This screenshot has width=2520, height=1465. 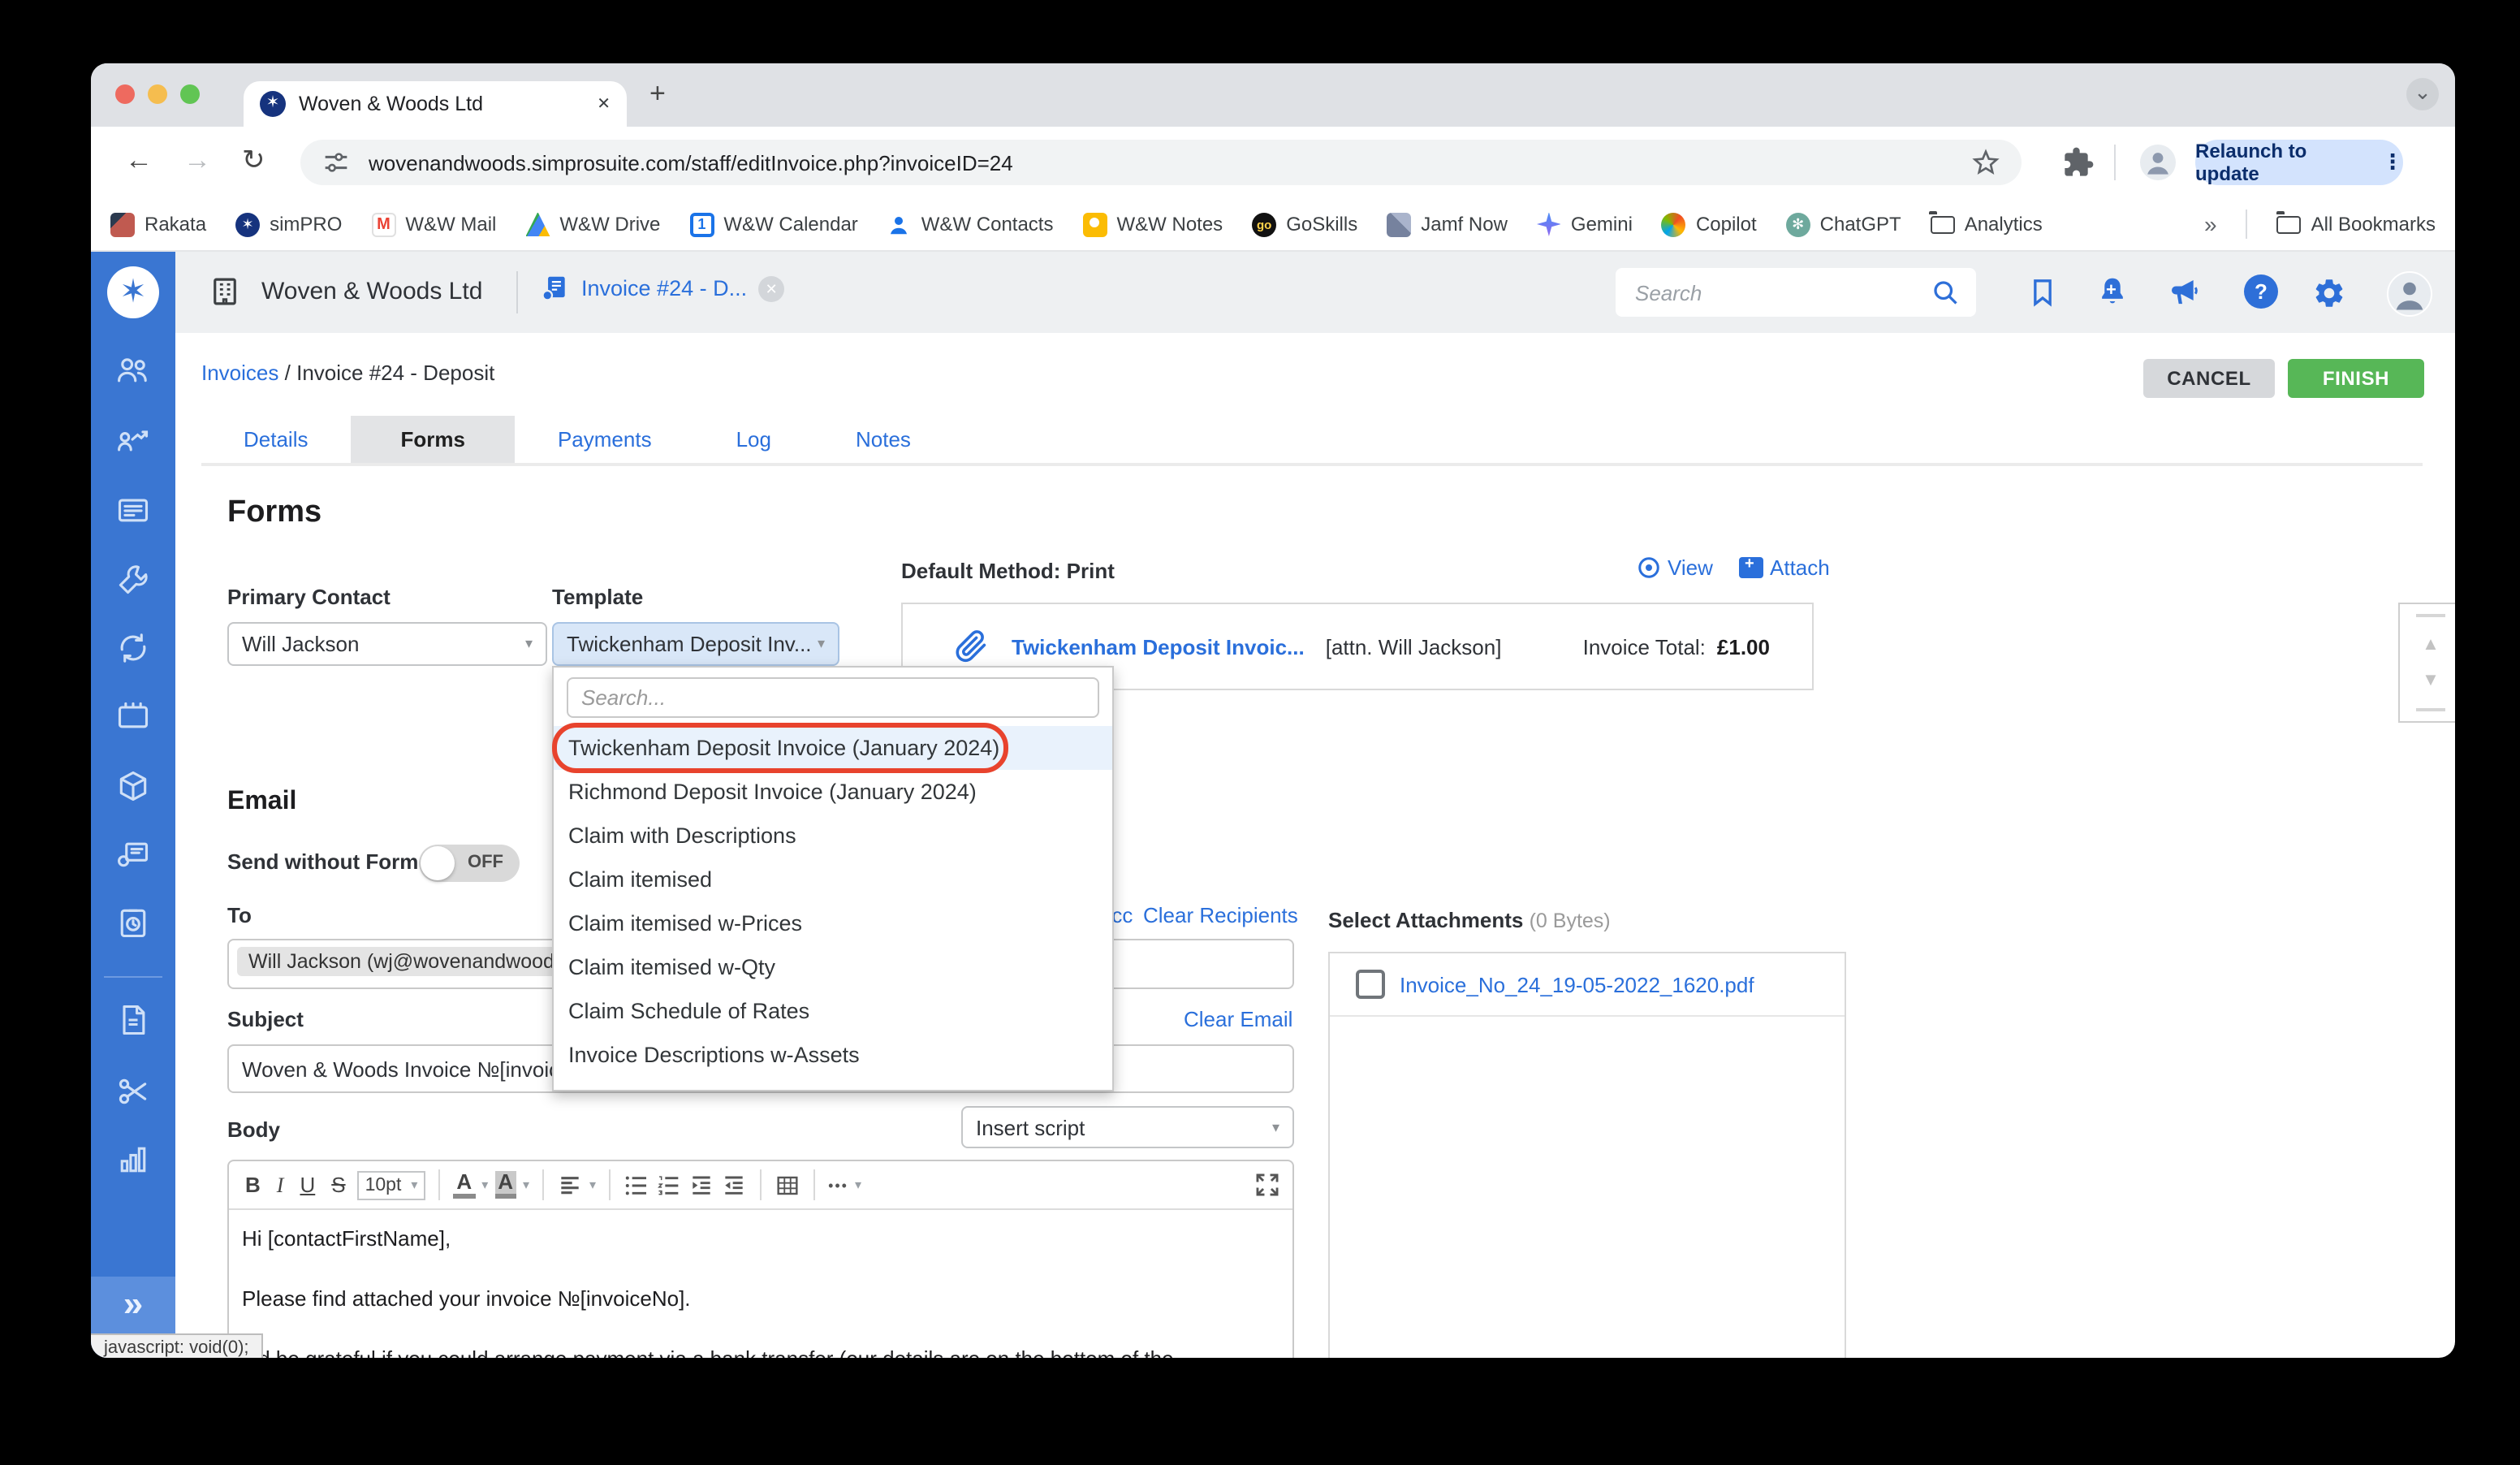 I want to click on browser-menu-icon: ⋮, so click(x=2392, y=162).